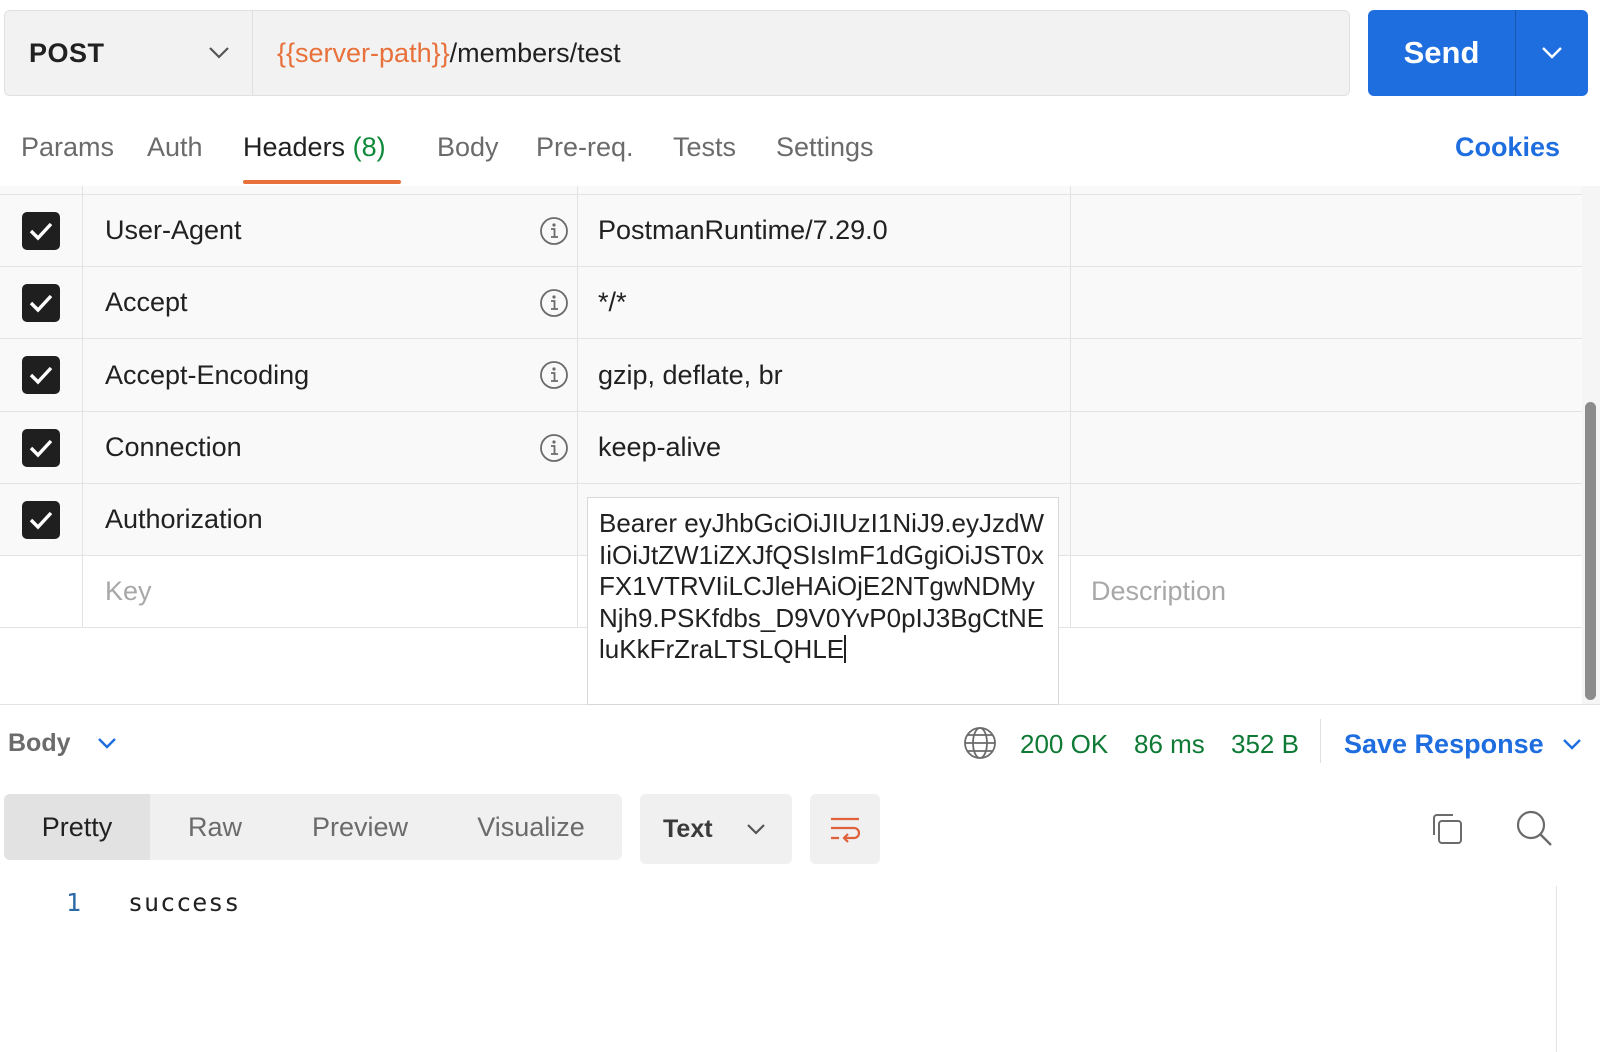  What do you see at coordinates (1444, 744) in the screenshot?
I see `save-response-label: Save Response` at bounding box center [1444, 744].